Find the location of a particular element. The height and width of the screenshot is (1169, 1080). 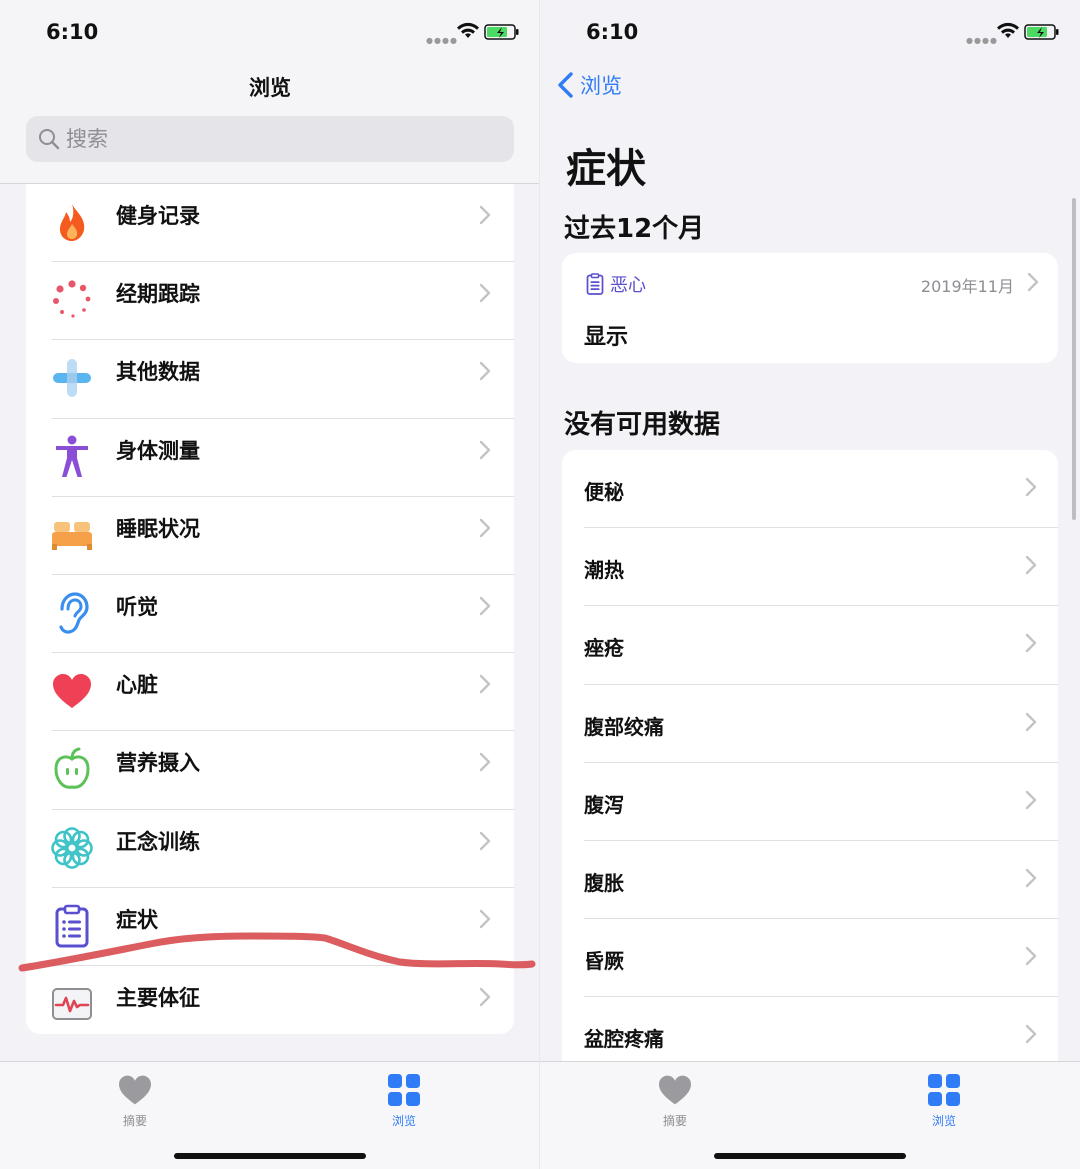

category-row-hearing: 听觉 is located at coordinates (270, 614).